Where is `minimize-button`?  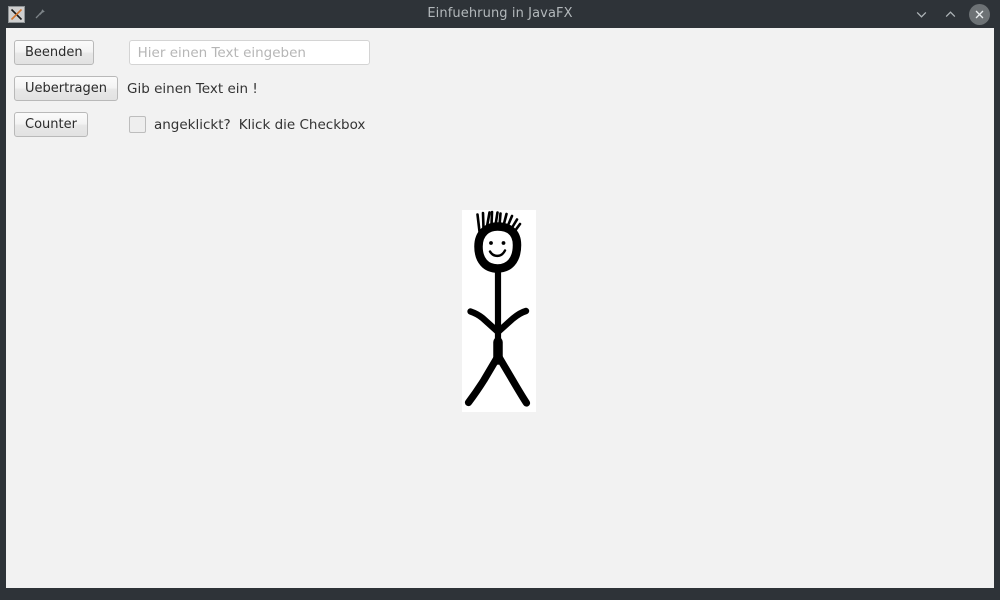
minimize-button is located at coordinates (921, 14).